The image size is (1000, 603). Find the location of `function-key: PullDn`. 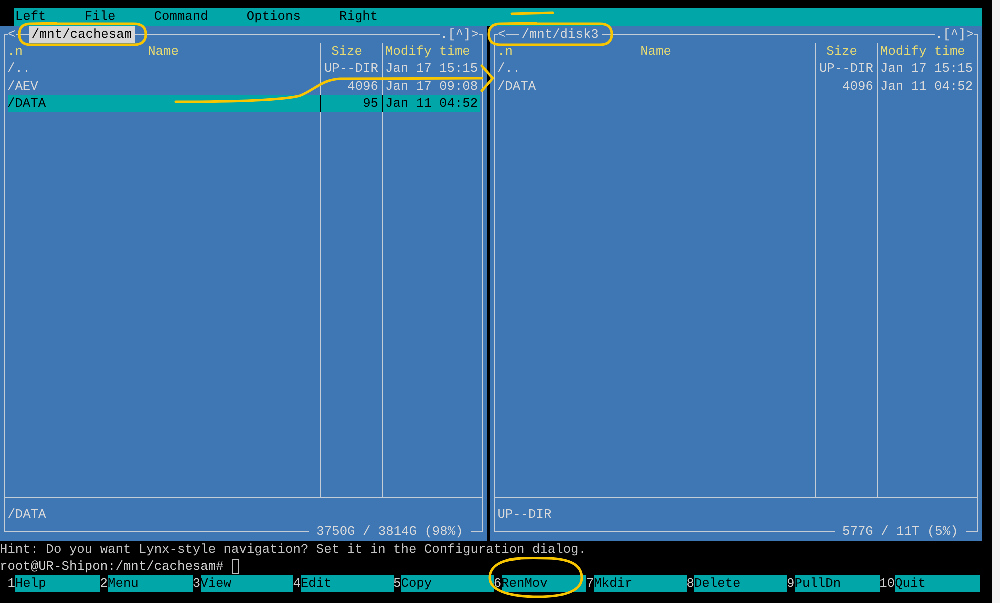

function-key: PullDn is located at coordinates (837, 583).